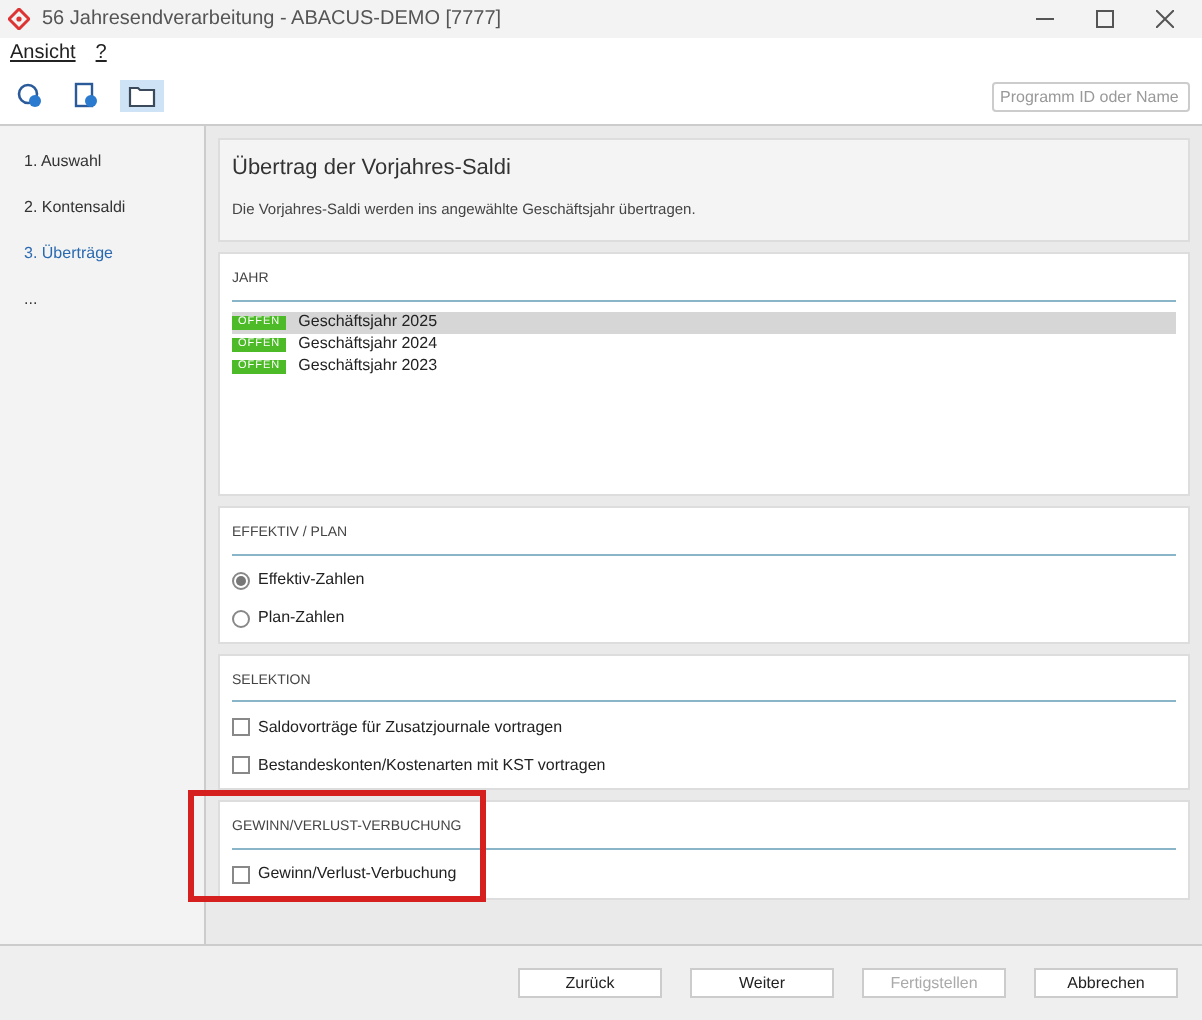 The width and height of the screenshot is (1202, 1020). I want to click on radio-label: Plan-Zahlen, so click(301, 618).